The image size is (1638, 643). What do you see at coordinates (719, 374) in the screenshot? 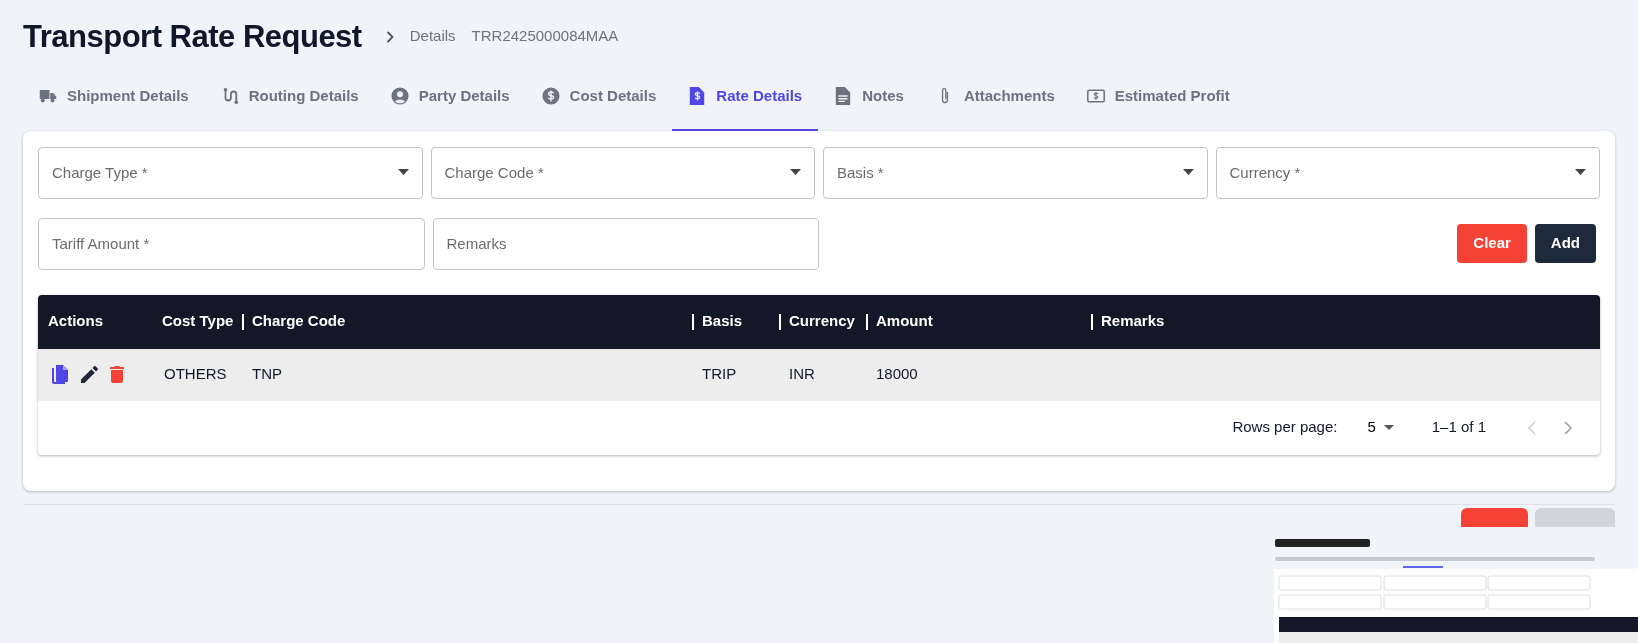
I see `table-cell-text: TRIP` at bounding box center [719, 374].